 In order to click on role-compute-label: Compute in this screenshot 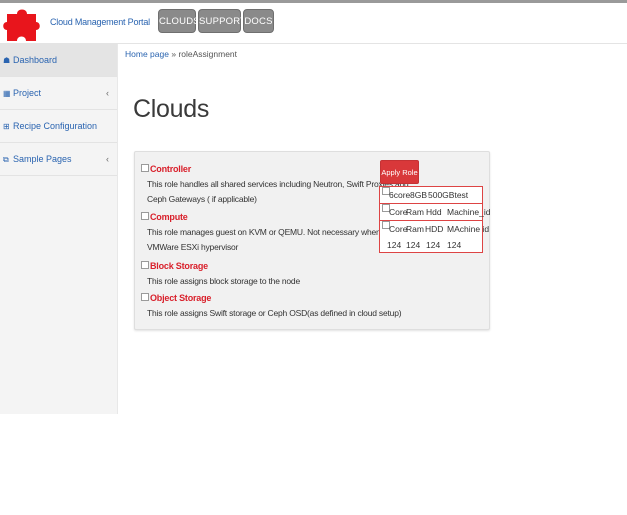, I will do `click(169, 217)`.